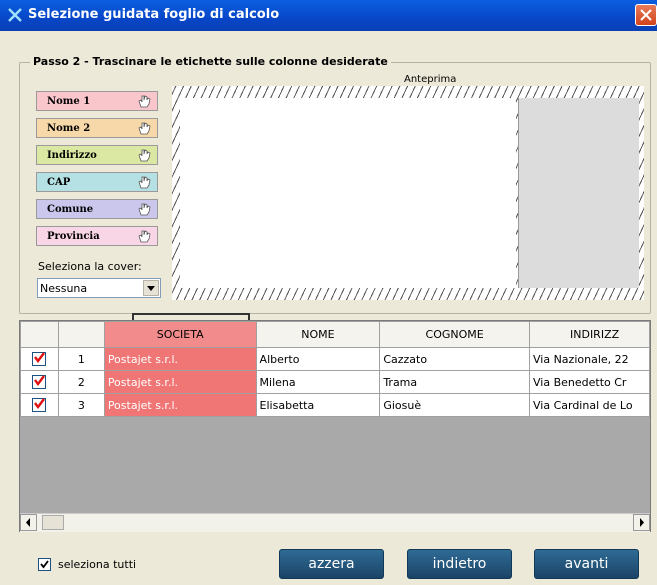 The image size is (657, 585). What do you see at coordinates (53, 522) in the screenshot?
I see `scroll-thumb` at bounding box center [53, 522].